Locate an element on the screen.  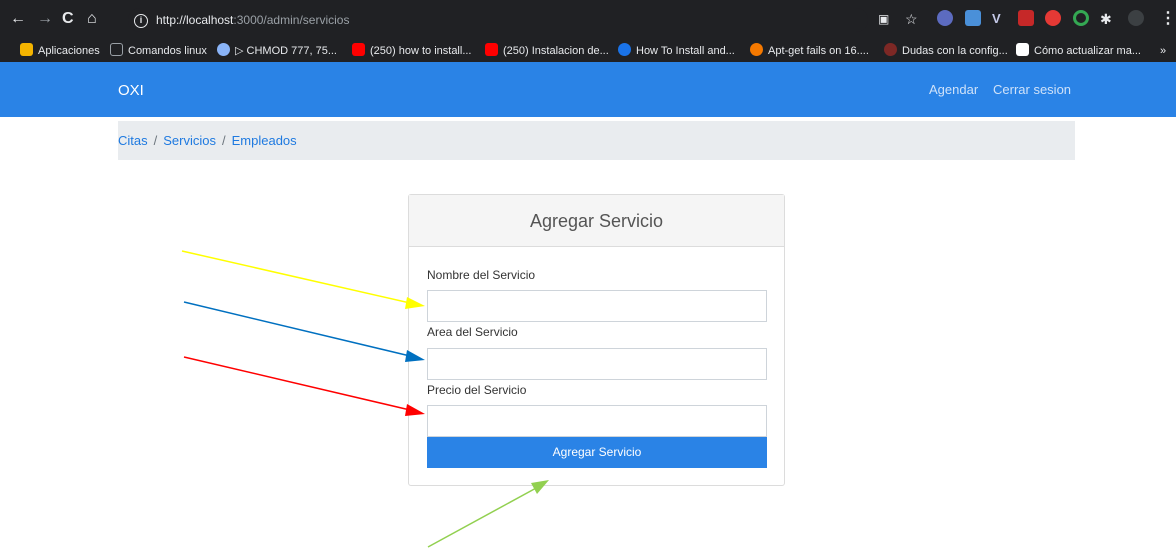
blue-arrow-icon is located at coordinates (304, 331).